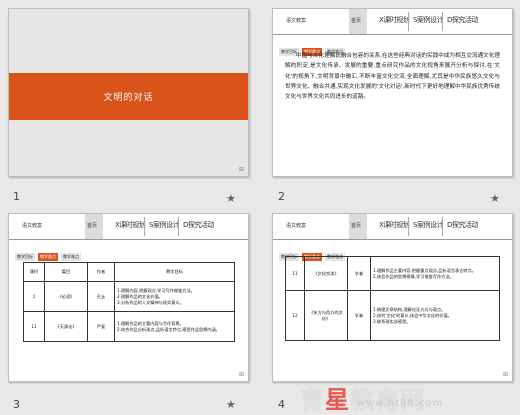 This screenshot has width=520, height=415. I want to click on watermark-text-red: 星, so click(337, 400).